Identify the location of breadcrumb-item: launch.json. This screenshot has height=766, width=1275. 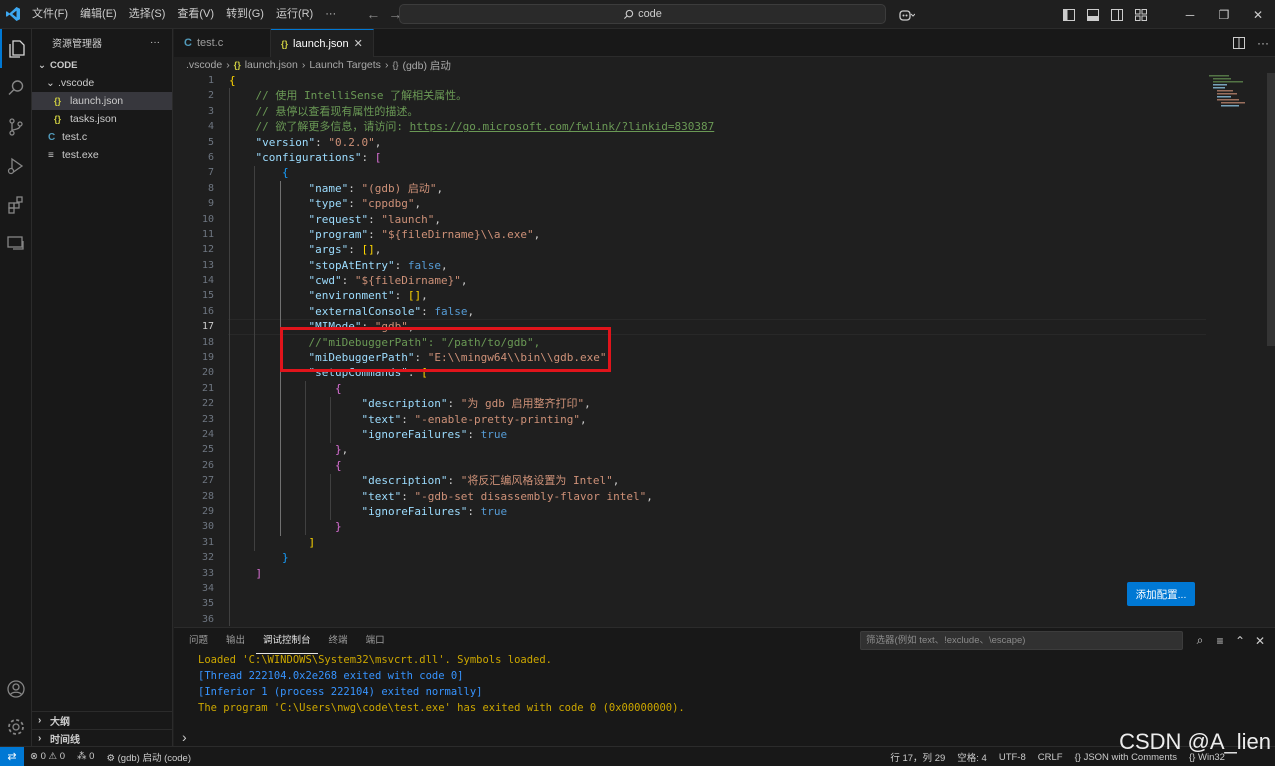
(271, 65).